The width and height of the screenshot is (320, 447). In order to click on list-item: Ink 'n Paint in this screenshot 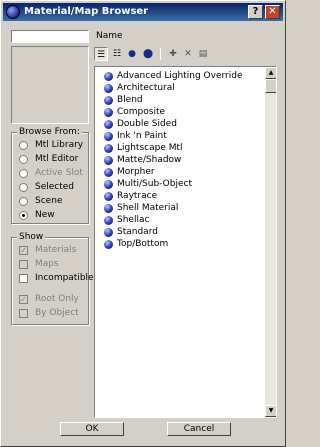, I will do `click(131, 136)`.